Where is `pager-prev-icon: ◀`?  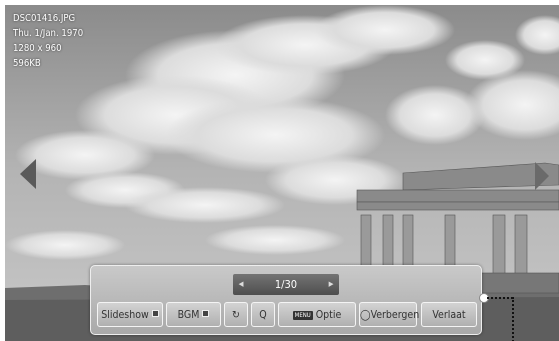 pager-prev-icon: ◀ is located at coordinates (241, 284).